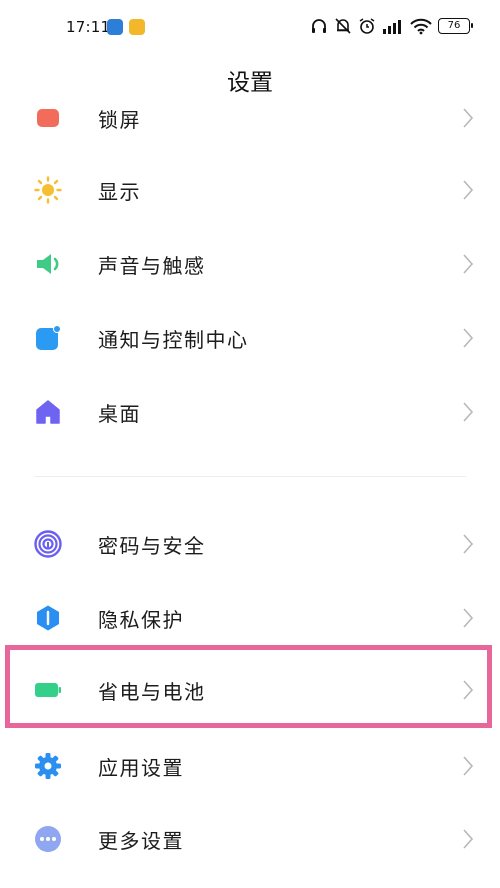  I want to click on speaker-icon, so click(48, 264).